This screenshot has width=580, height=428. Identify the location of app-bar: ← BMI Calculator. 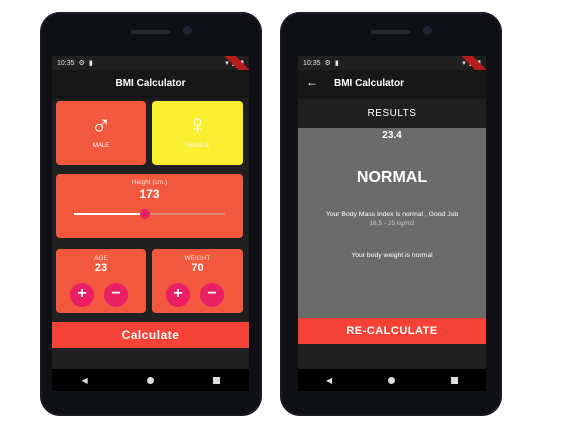
(392, 83).